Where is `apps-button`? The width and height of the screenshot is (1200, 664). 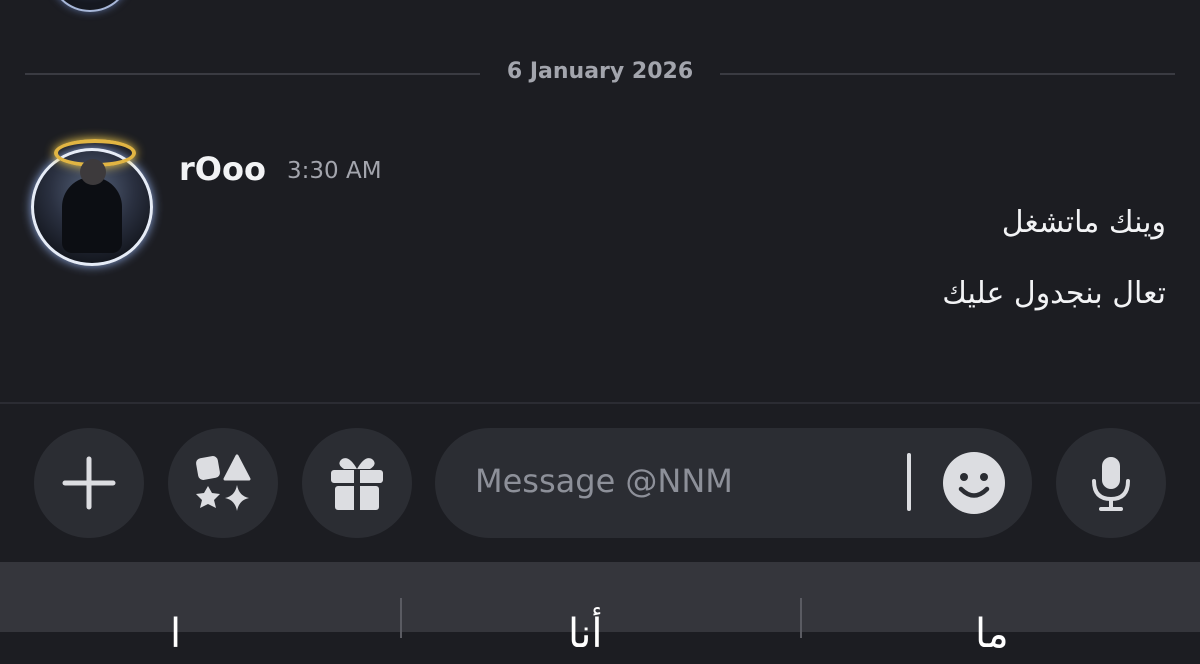 apps-button is located at coordinates (223, 483).